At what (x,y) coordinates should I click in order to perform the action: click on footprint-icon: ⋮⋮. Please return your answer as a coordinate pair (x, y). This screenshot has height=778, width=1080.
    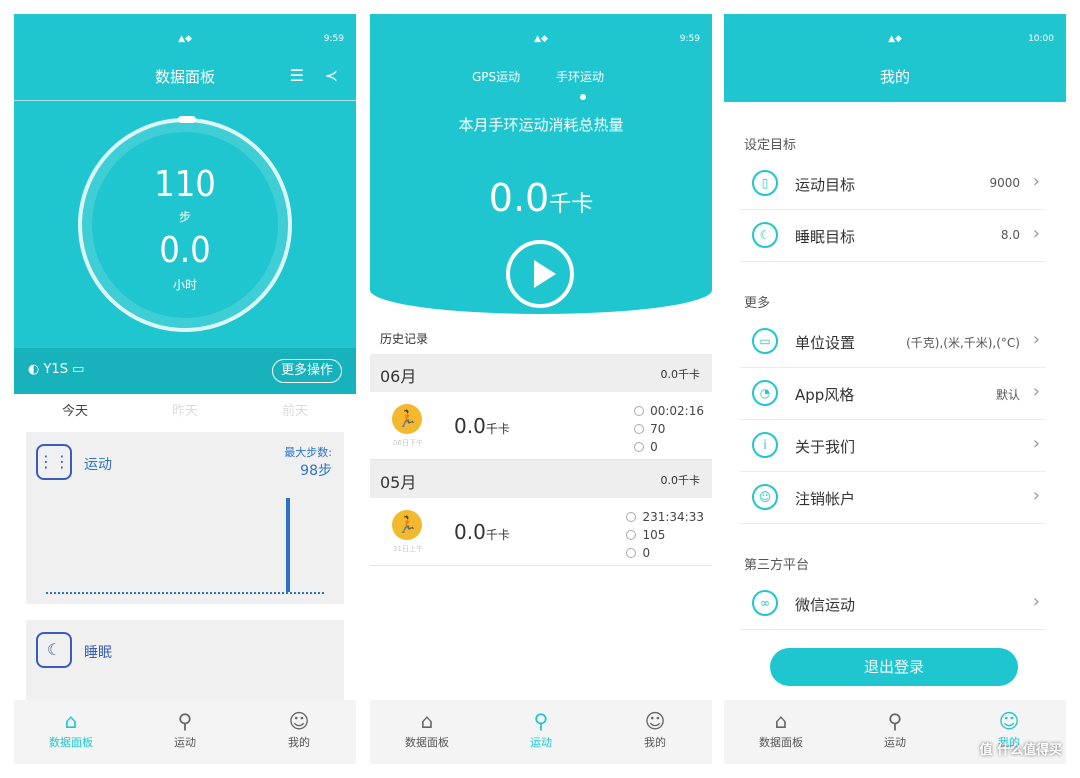
    Looking at the image, I should click on (54, 462).